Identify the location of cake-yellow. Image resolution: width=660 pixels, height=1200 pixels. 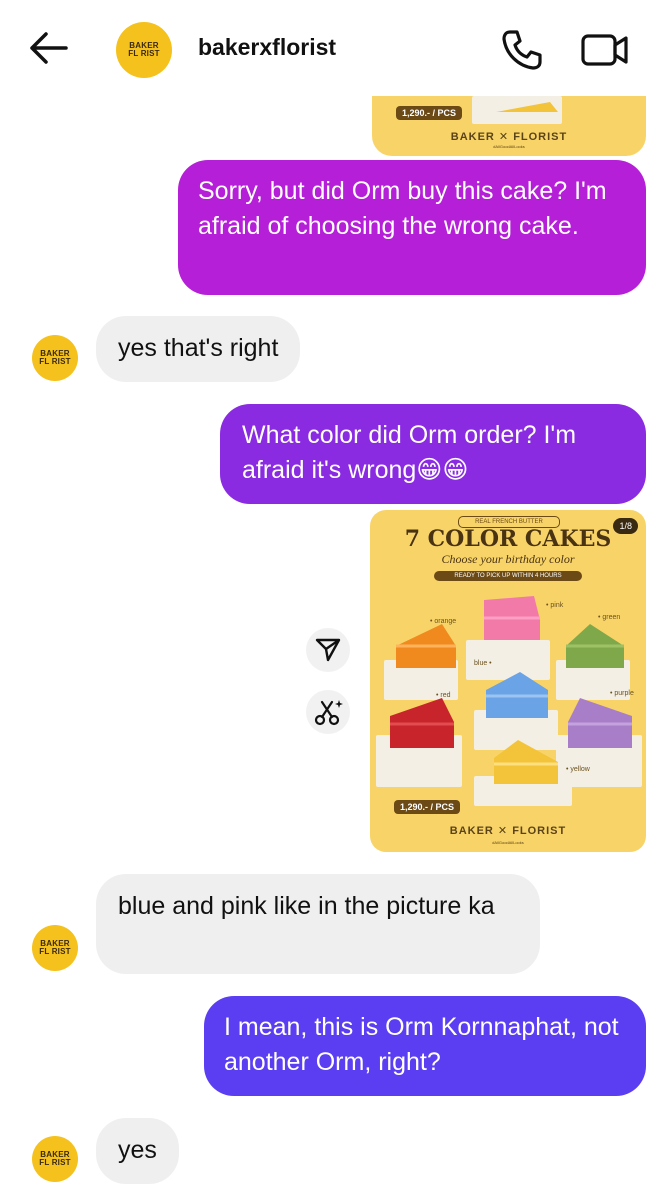
(526, 762).